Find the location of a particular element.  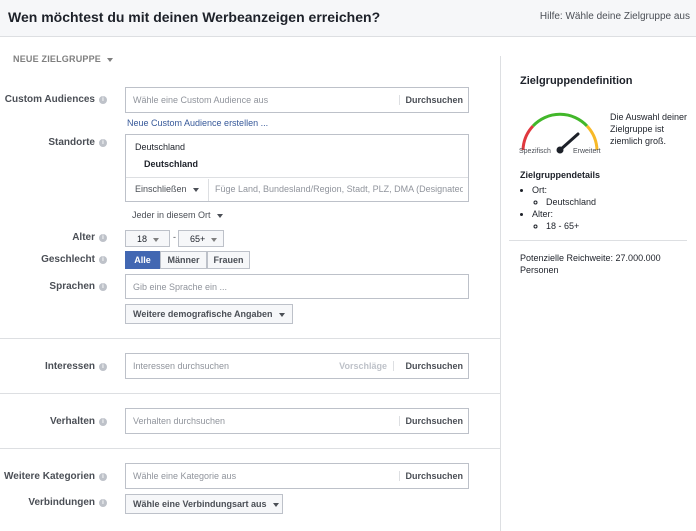

detail-location-value: Deutschland is located at coordinates (571, 202).